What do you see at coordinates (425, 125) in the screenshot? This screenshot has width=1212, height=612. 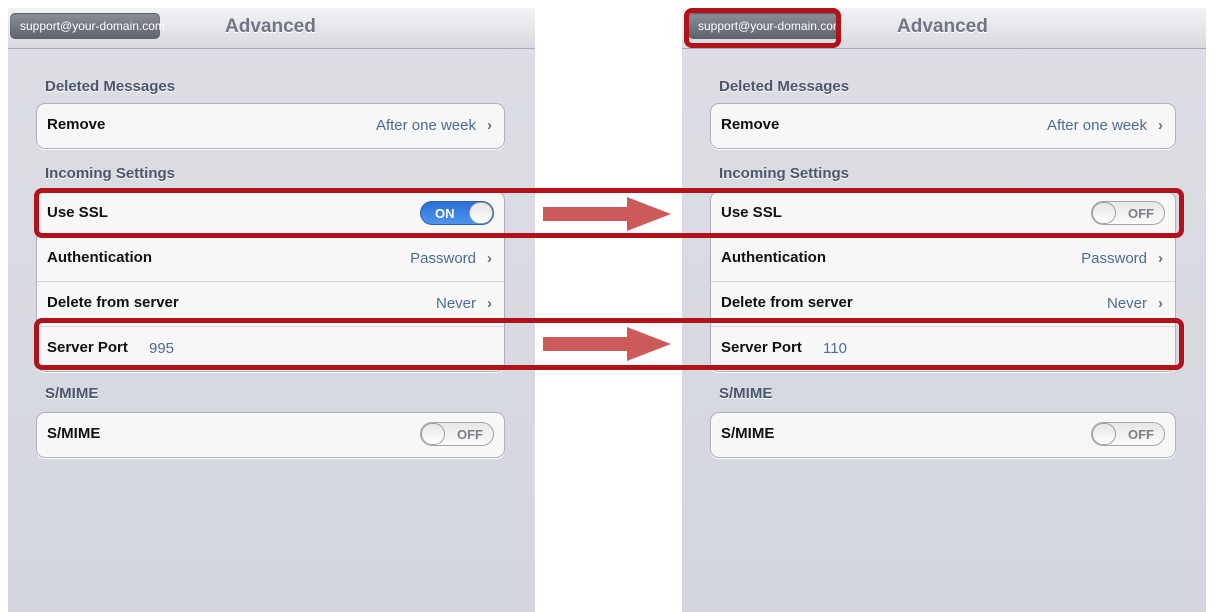 I see `left-remove-value: After one week` at bounding box center [425, 125].